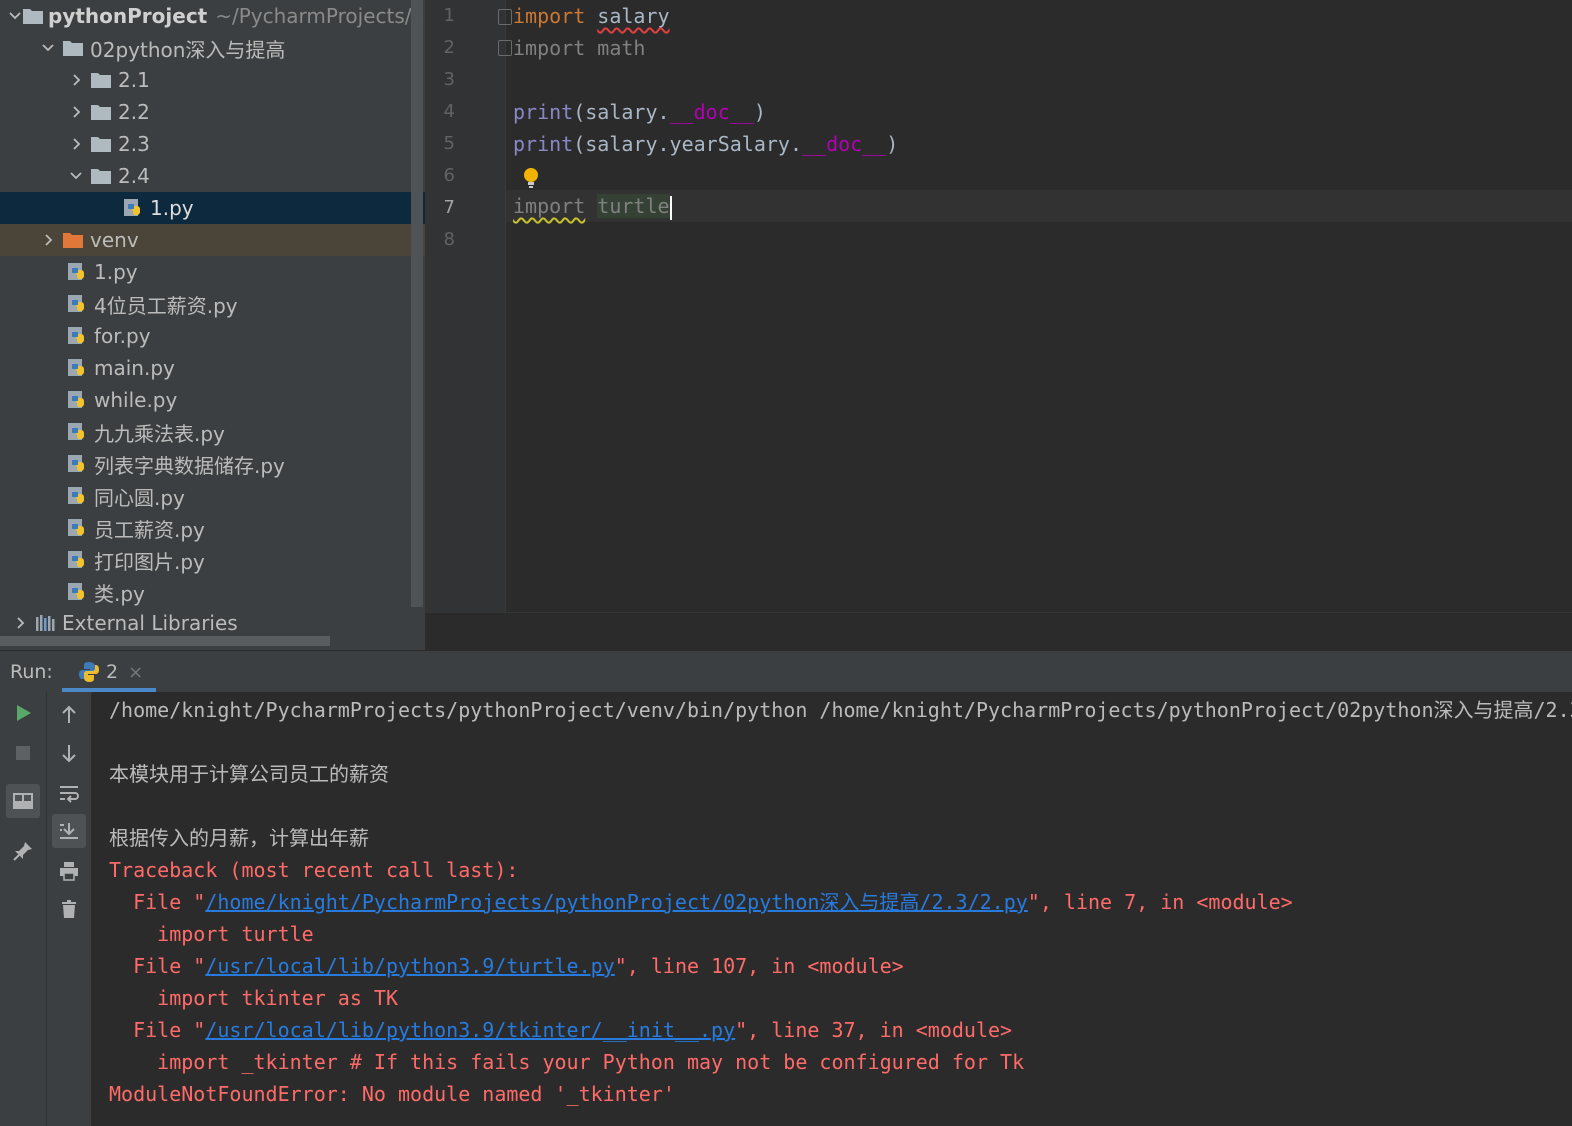 The image size is (1572, 1126). Describe the element at coordinates (591, 16) in the screenshot. I see `code-line-1: import salary` at that location.